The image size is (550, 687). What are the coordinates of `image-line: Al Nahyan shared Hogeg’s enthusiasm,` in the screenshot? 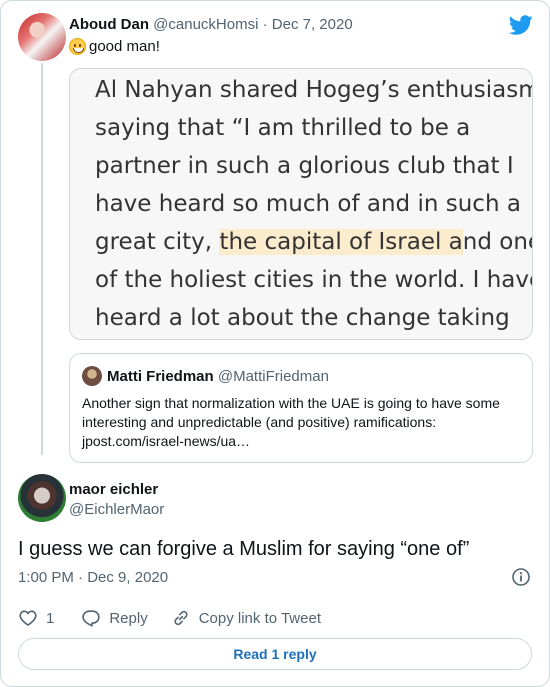 It's located at (314, 90).